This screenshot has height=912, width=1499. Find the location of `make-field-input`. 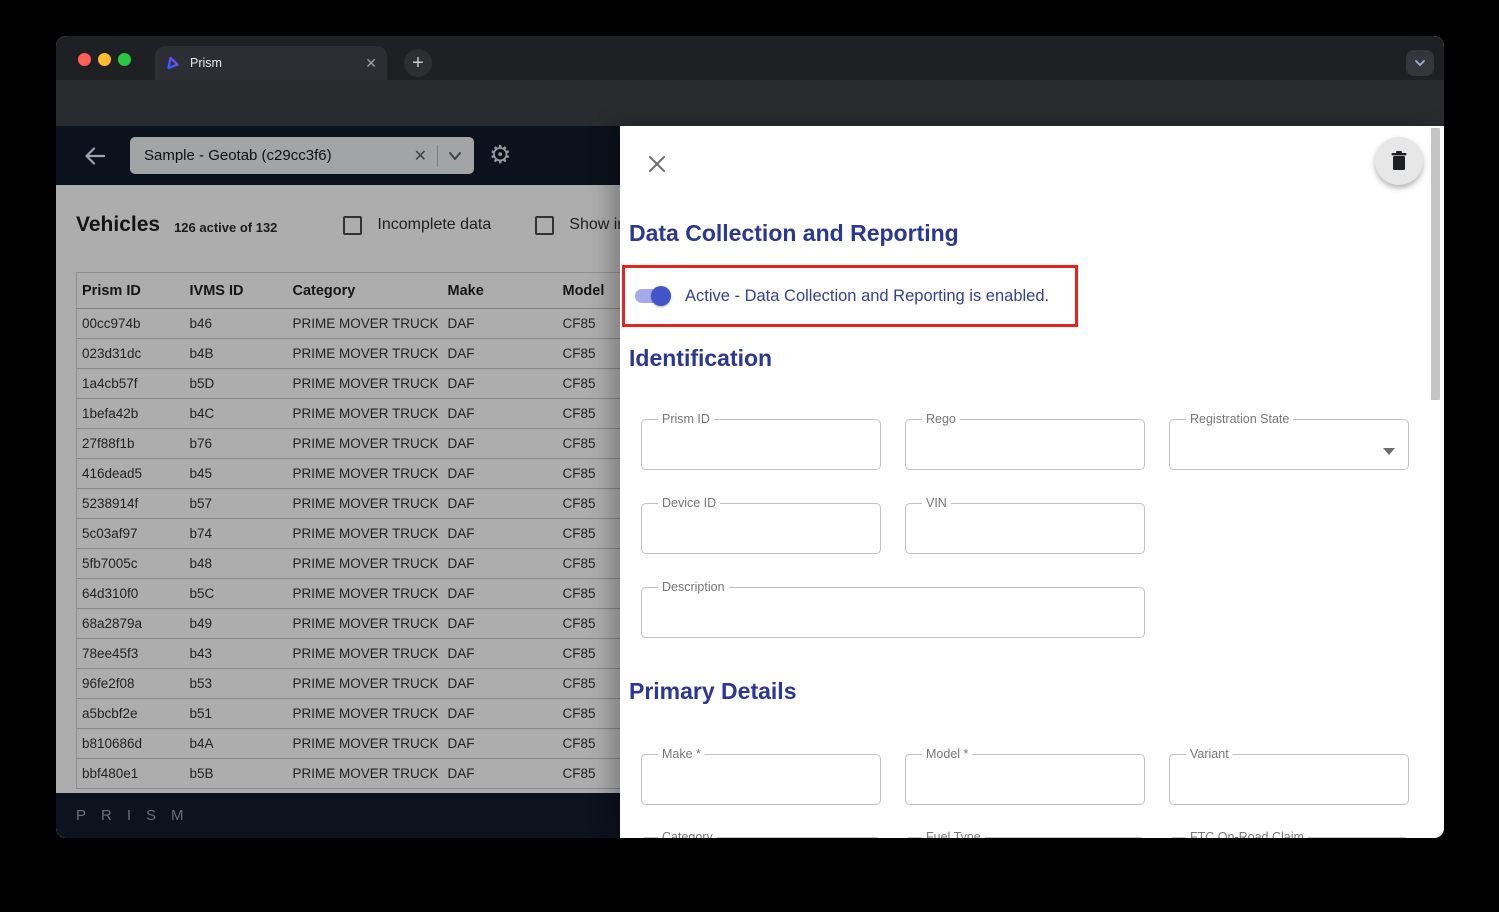

make-field-input is located at coordinates (754, 770).